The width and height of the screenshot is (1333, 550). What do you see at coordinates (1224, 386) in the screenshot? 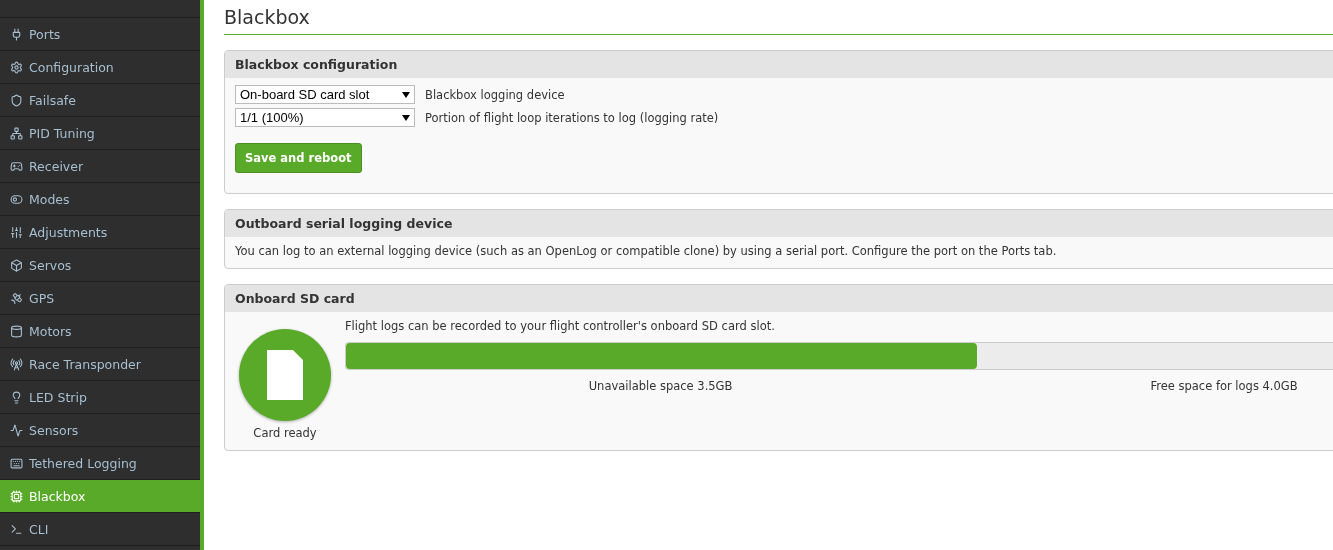
I see `free-space-label: Free space for logs 4.0GB` at bounding box center [1224, 386].